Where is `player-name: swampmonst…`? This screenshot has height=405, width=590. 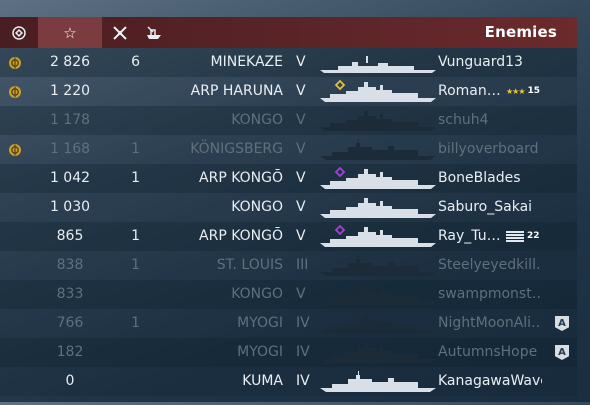
player-name: swampmonst… is located at coordinates (490, 294).